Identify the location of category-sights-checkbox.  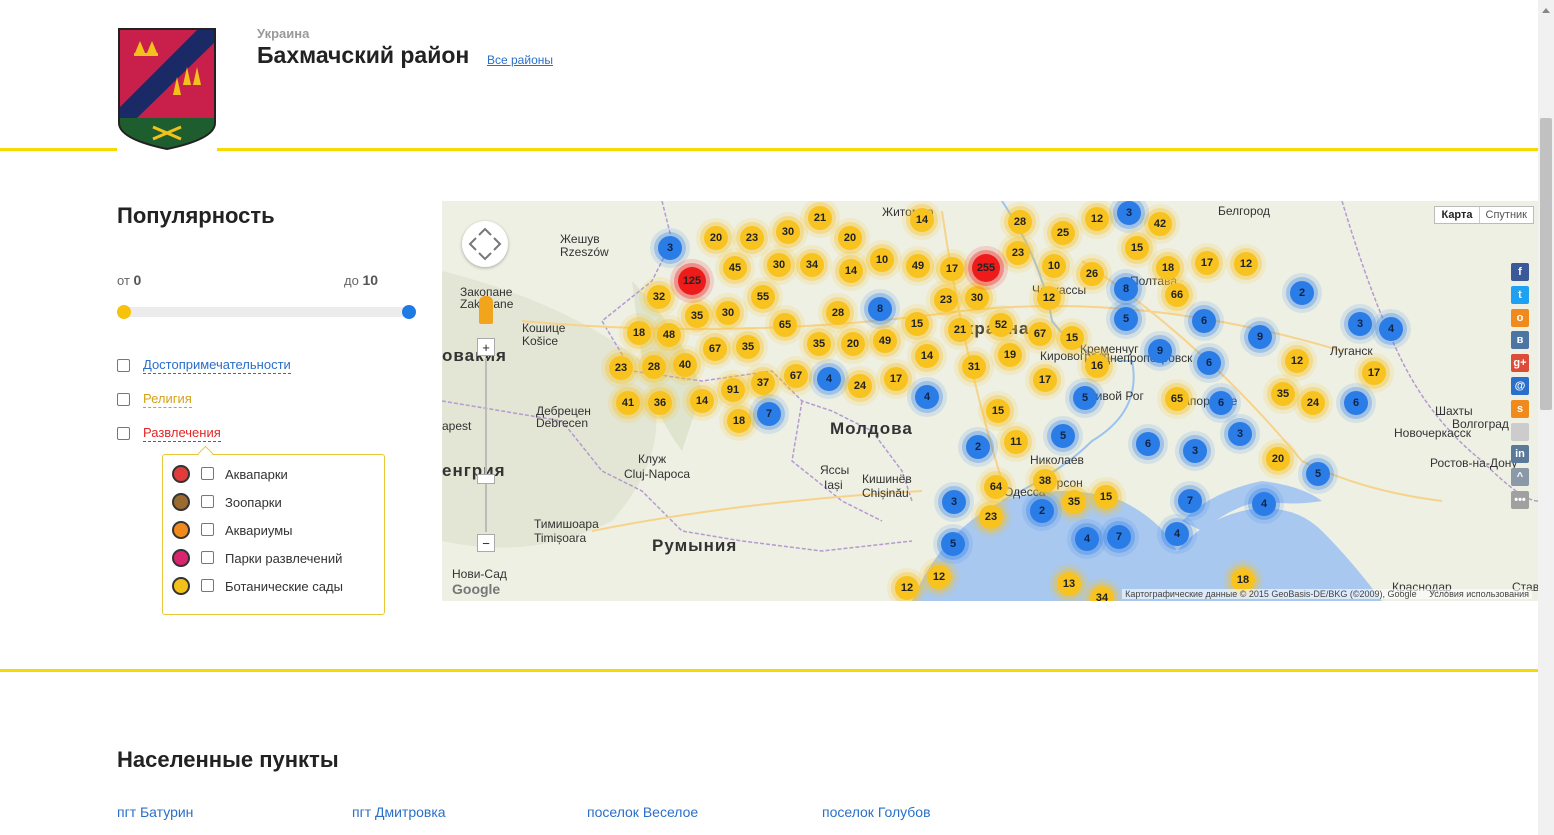
(123, 365).